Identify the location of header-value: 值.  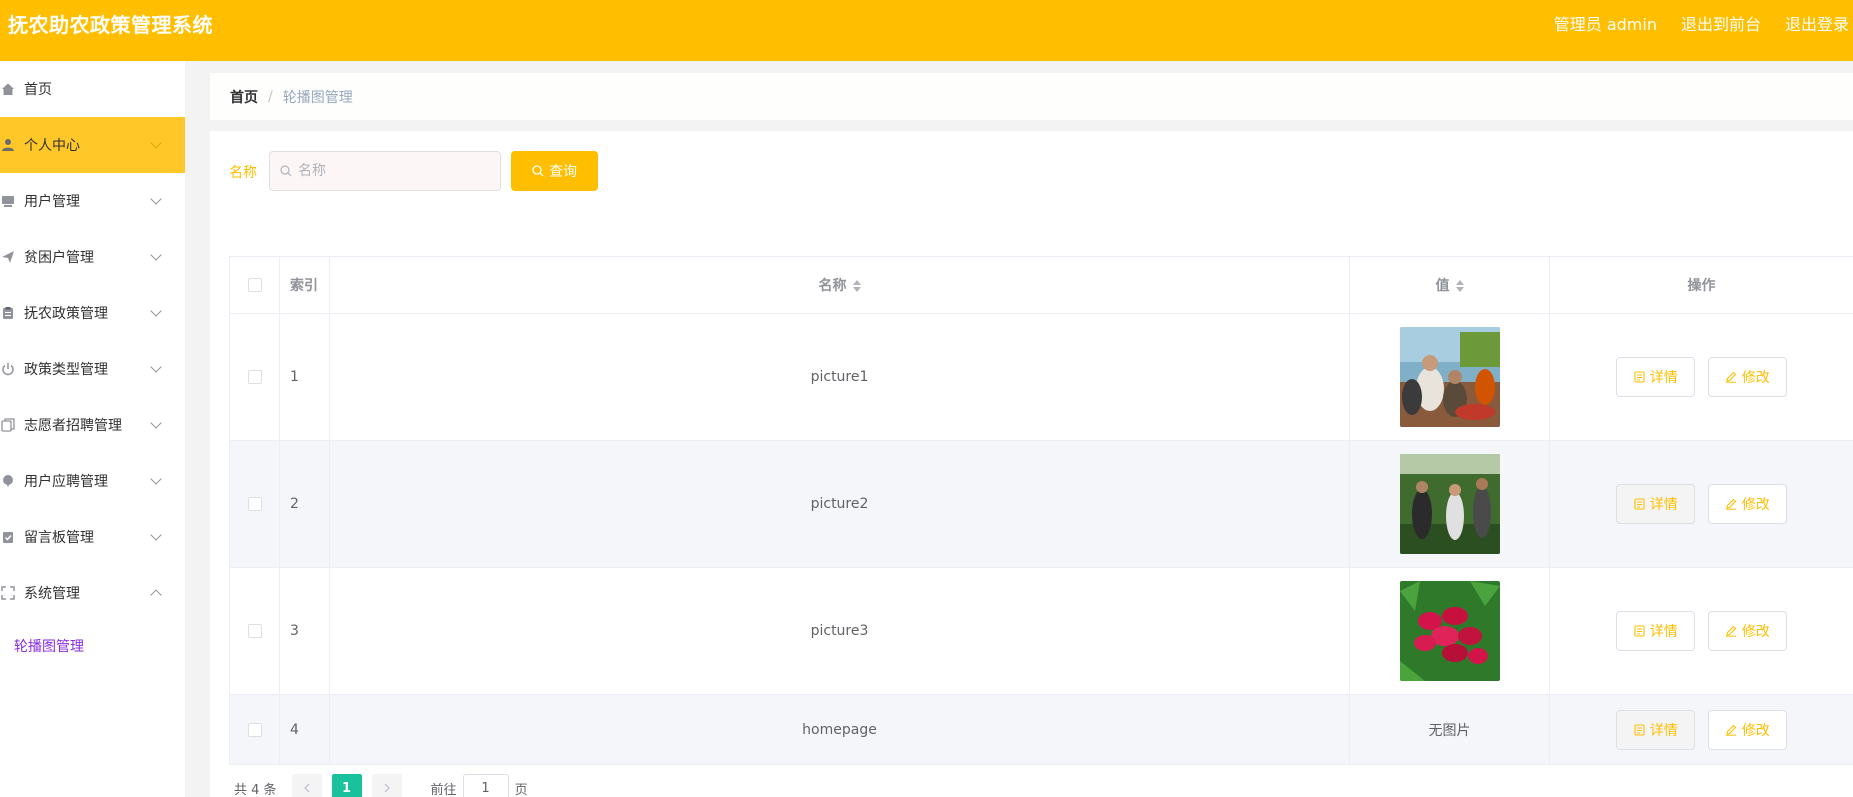
(1449, 285).